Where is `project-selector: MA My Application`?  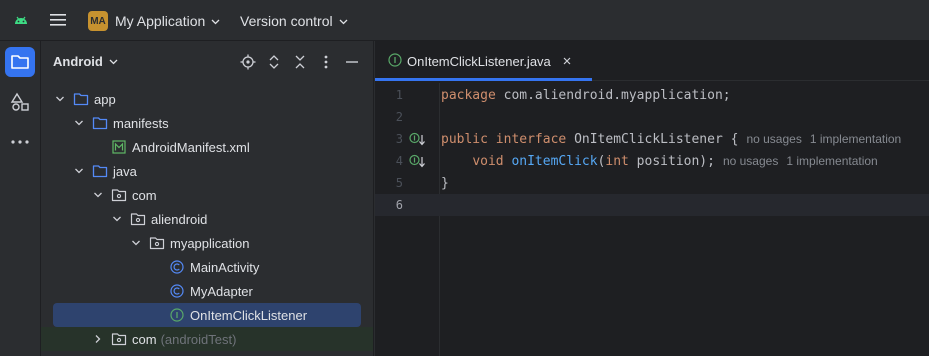
project-selector: MA My Application is located at coordinates (154, 21).